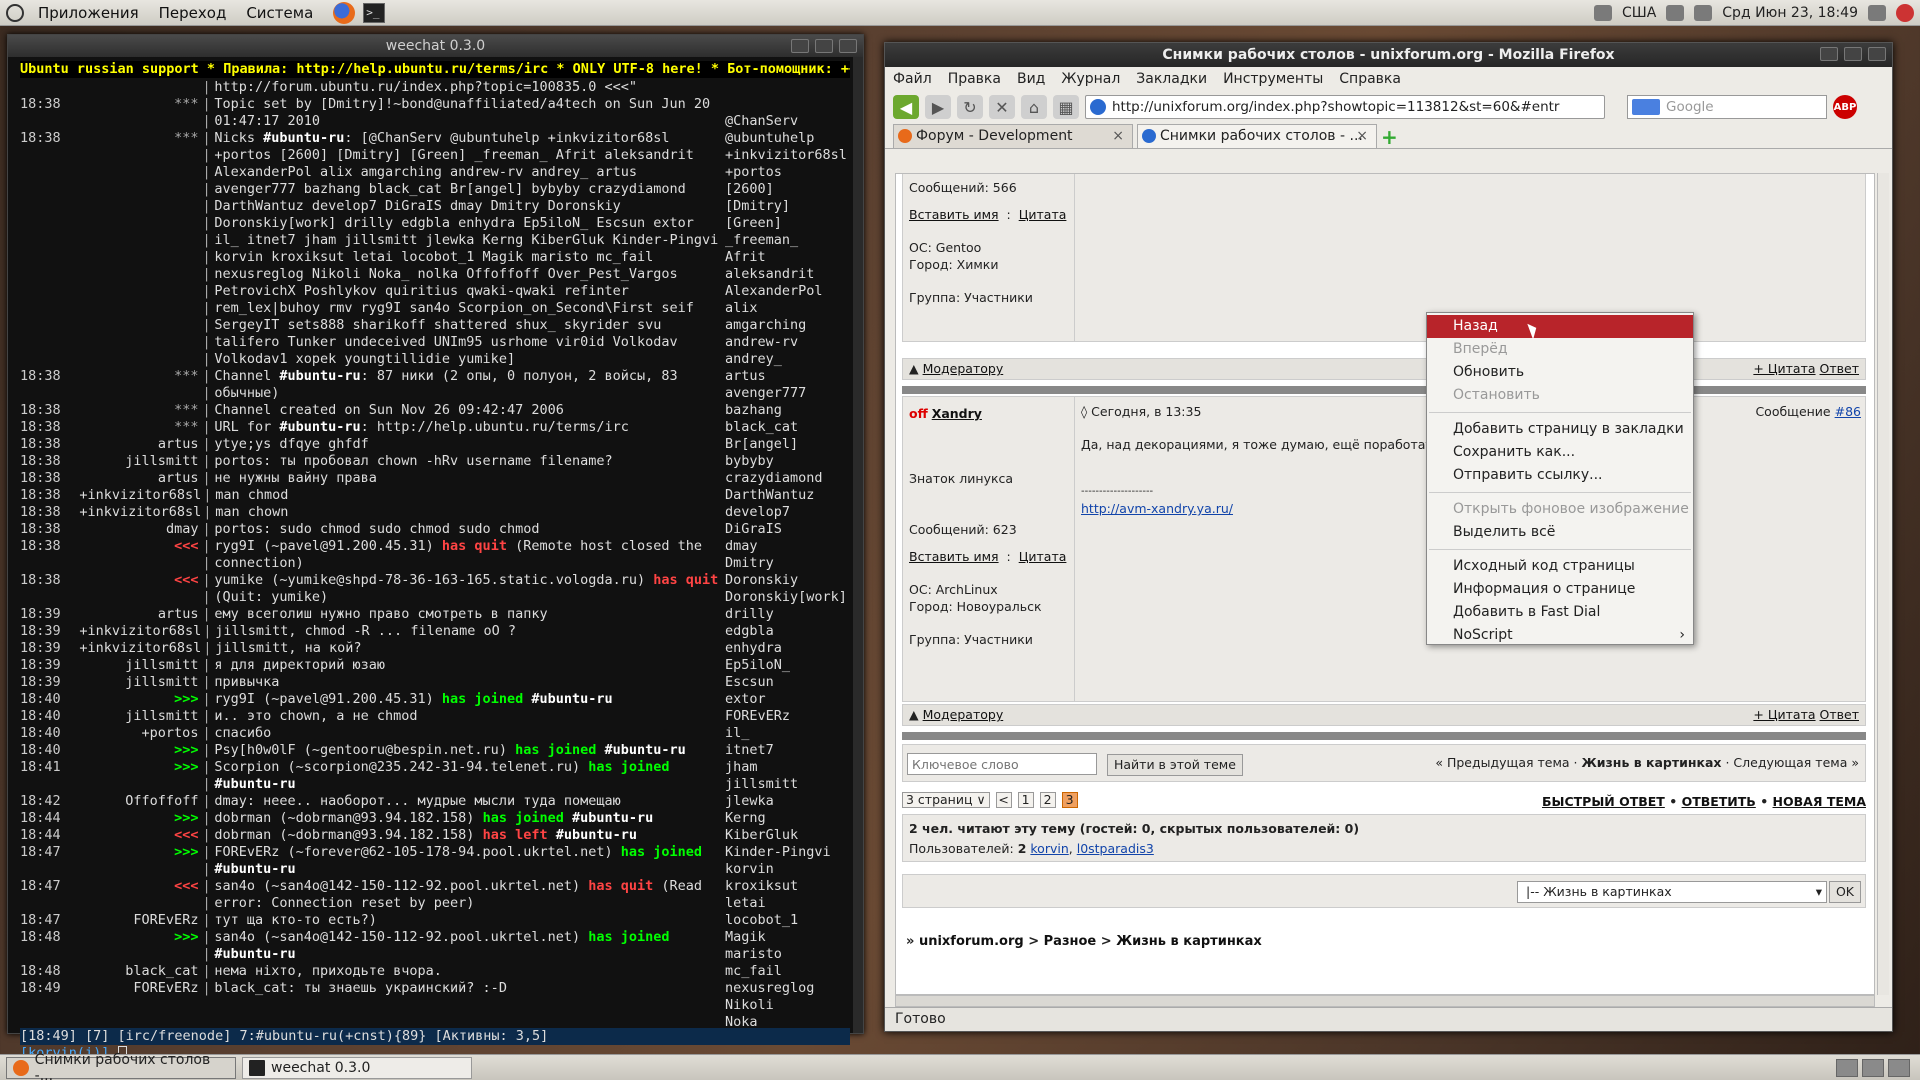  I want to click on prev-topic-link: « Предыдущая тема, so click(1502, 762).